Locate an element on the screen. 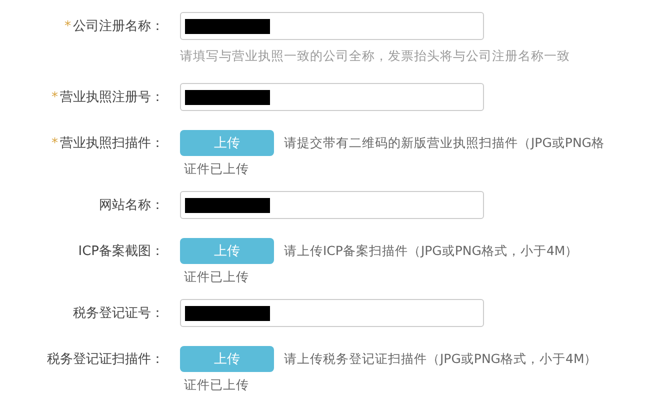 The width and height of the screenshot is (670, 415). field-label: 税务登记证号： is located at coordinates (118, 313).